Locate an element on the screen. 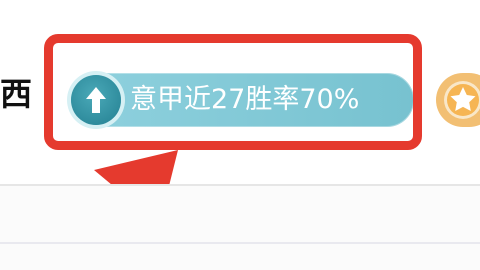 Image resolution: width=480 pixels, height=270 pixels. list-separator is located at coordinates (240, 243).